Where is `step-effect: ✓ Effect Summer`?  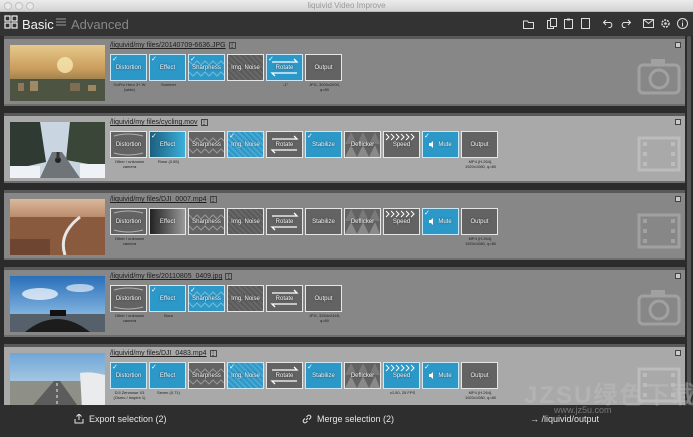
step-effect: ✓ Effect Summer is located at coordinates (168, 73).